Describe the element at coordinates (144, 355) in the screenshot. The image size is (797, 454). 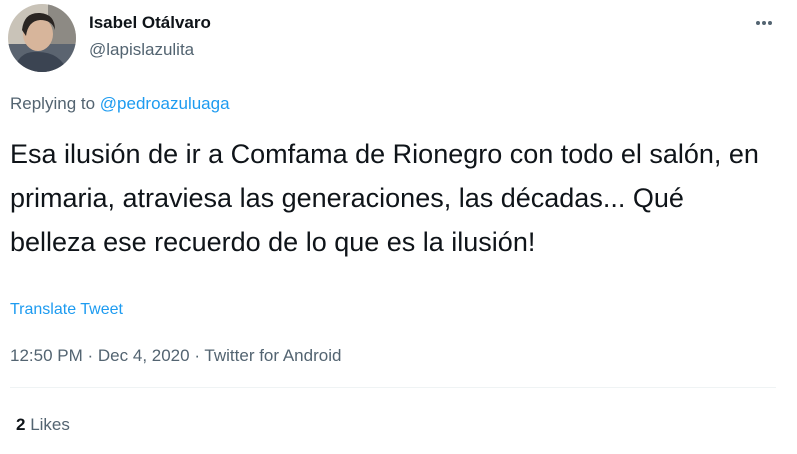
I see `tweet-date: Dec 4, 2020` at that location.